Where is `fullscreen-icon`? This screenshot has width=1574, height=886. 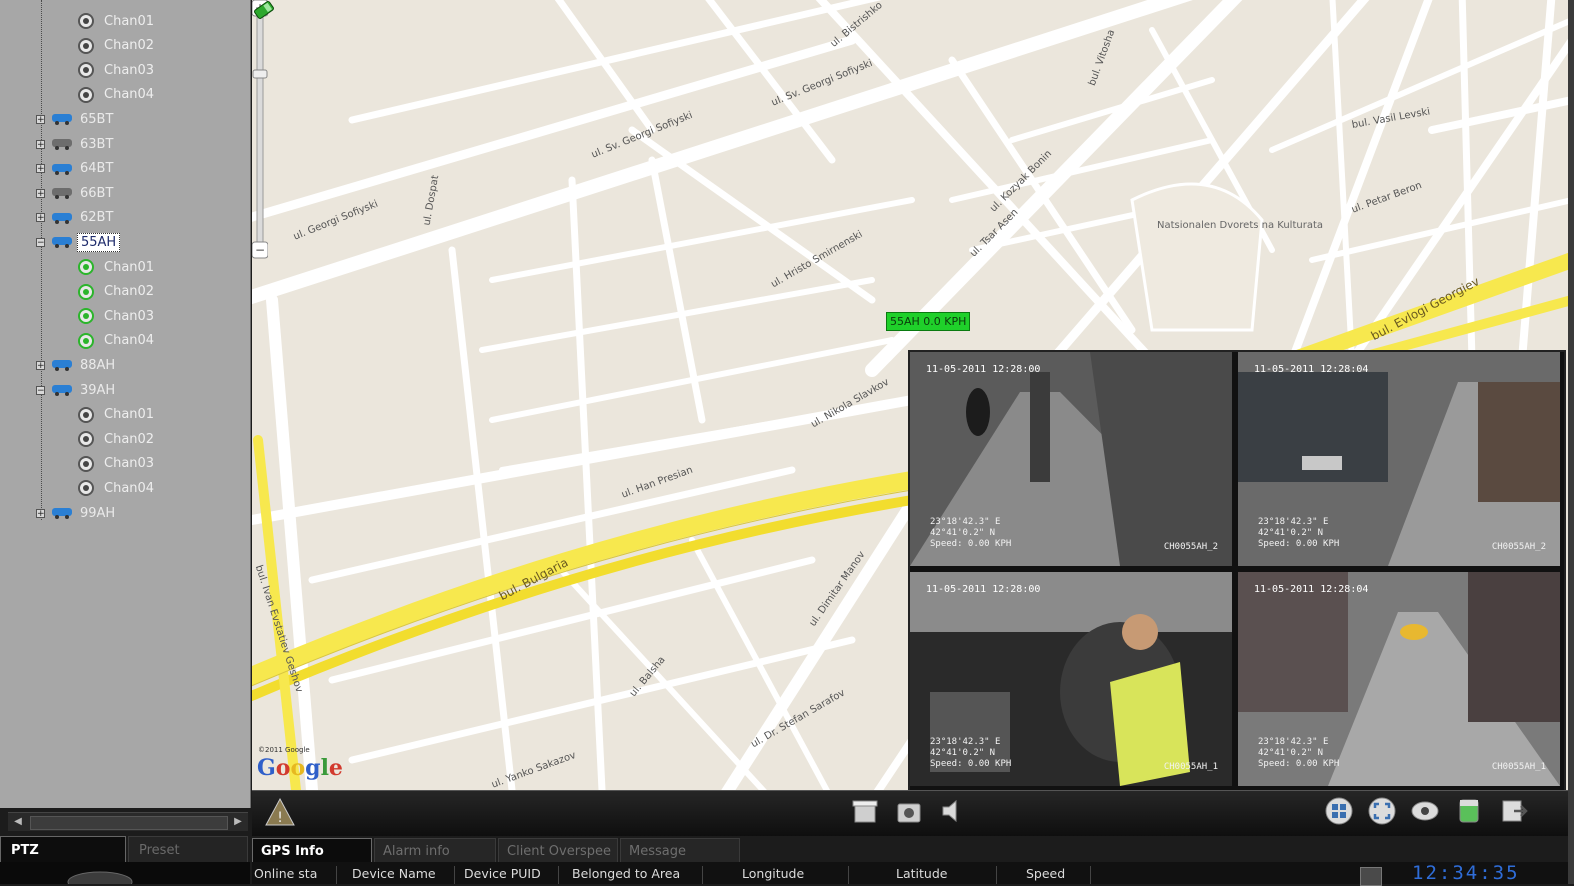 fullscreen-icon is located at coordinates (1382, 811).